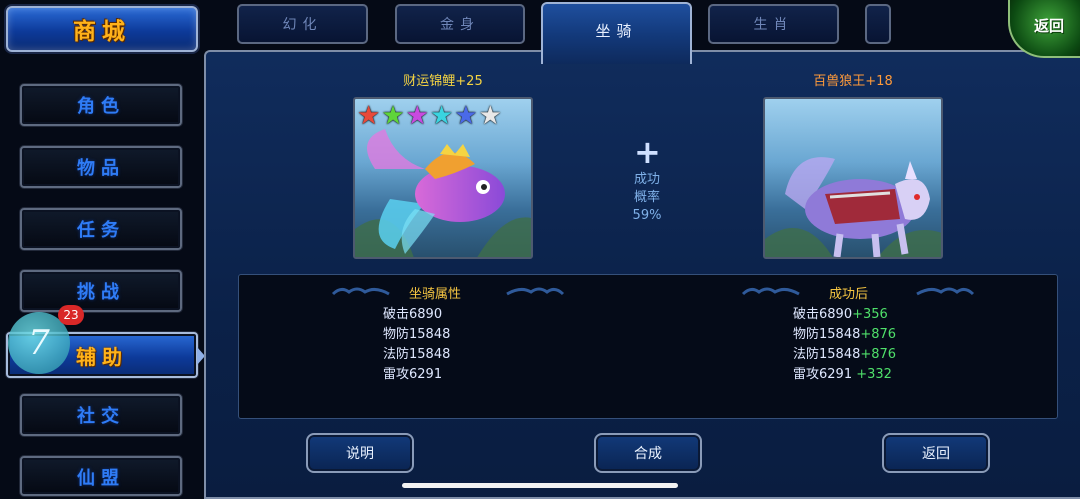 The height and width of the screenshot is (499, 1080). What do you see at coordinates (878, 24) in the screenshot?
I see `tab-partial` at bounding box center [878, 24].